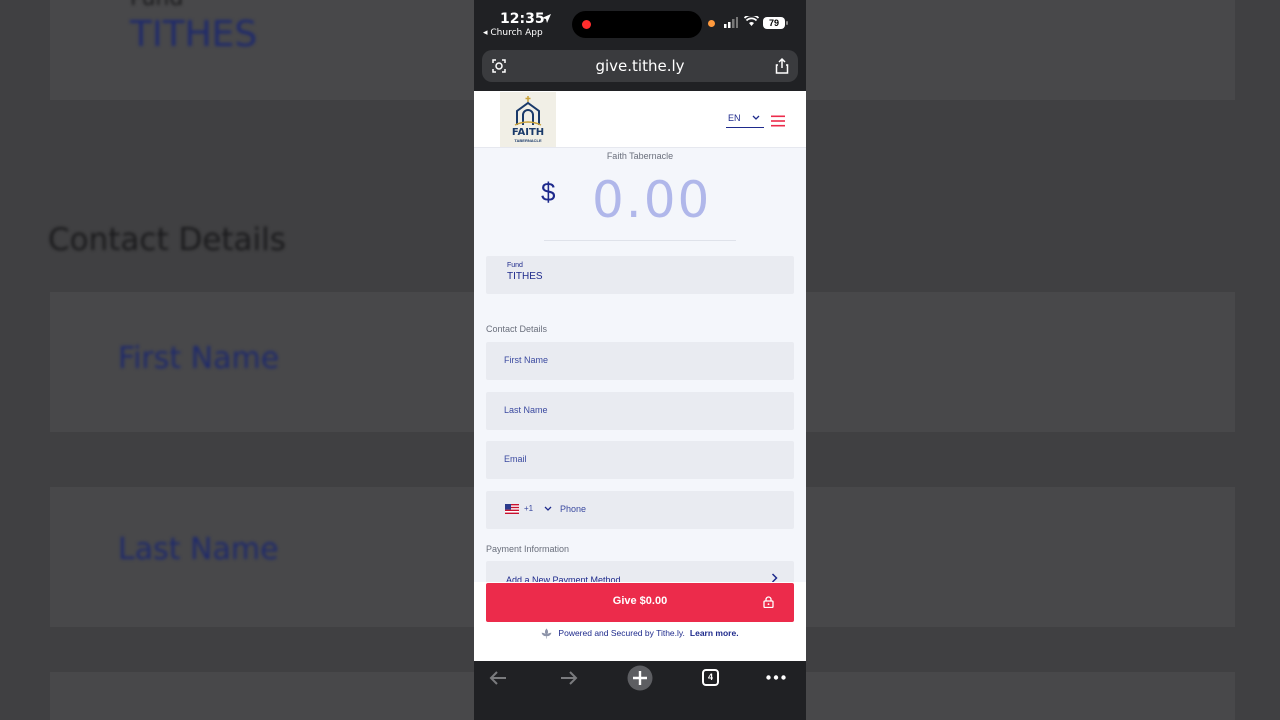 The image size is (1280, 720). I want to click on bg-last-name: Last Name, so click(198, 549).